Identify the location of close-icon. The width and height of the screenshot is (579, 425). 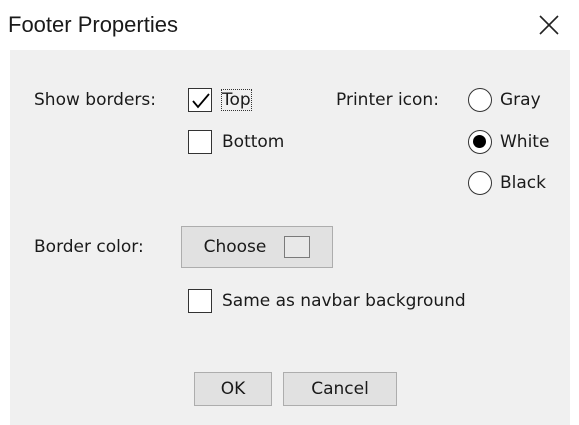
(549, 25).